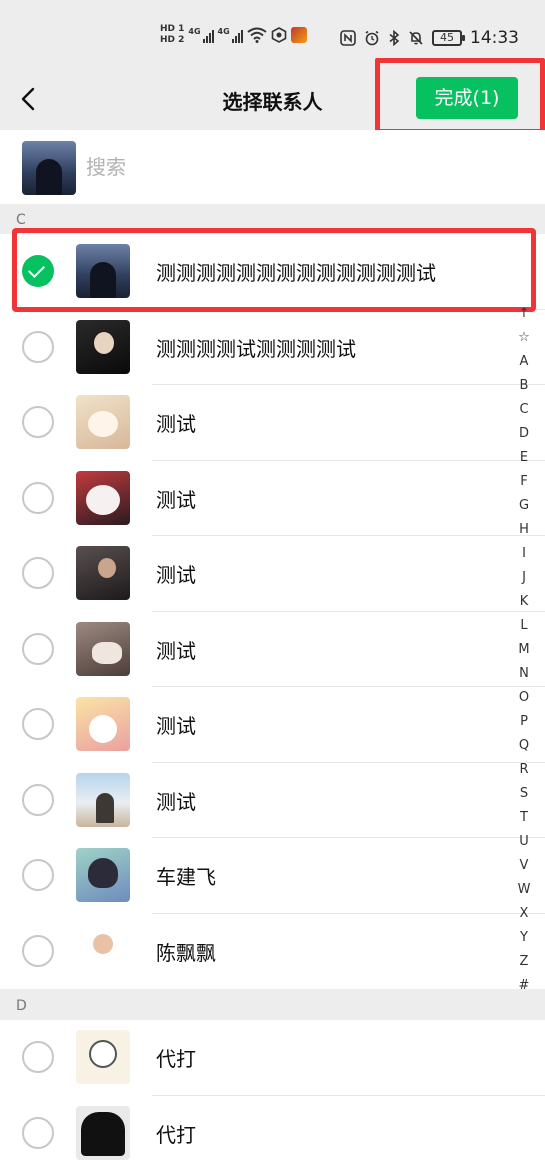 Image resolution: width=545 pixels, height=1170 pixels. I want to click on search-input, so click(236, 167).